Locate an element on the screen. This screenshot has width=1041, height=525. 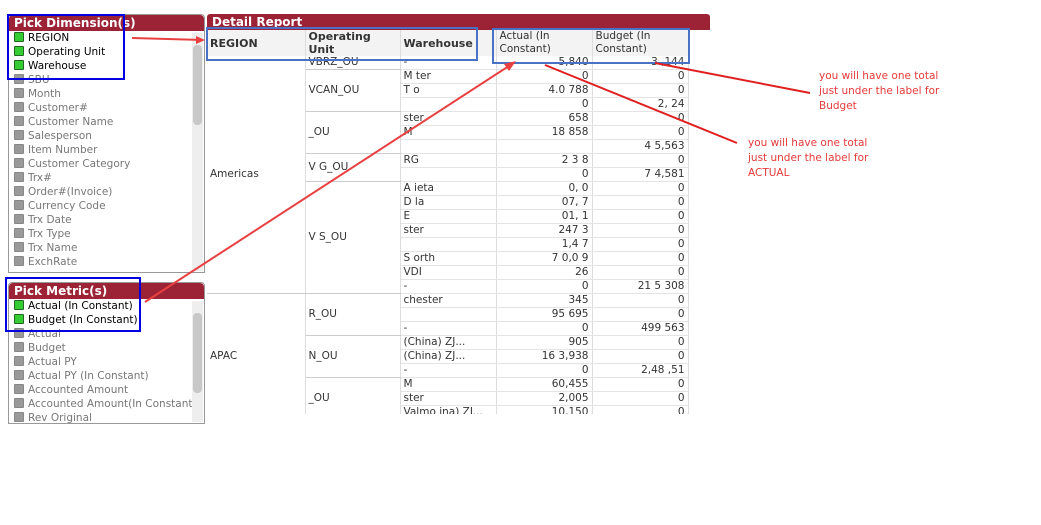
dimensions-item: Trx Date is located at coordinates (106, 220).